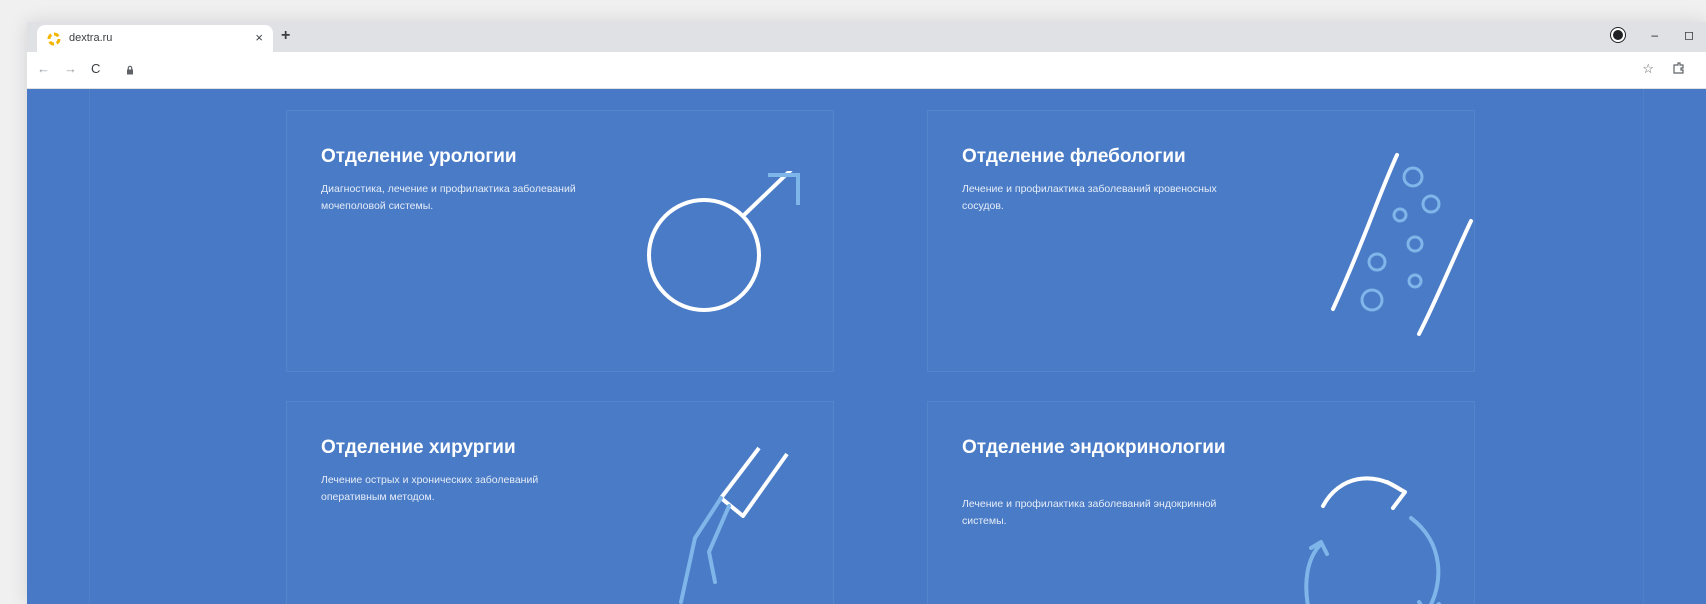 The width and height of the screenshot is (1706, 604). Describe the element at coordinates (1094, 447) in the screenshot. I see `card-title: Отделение эндокринологии` at that location.